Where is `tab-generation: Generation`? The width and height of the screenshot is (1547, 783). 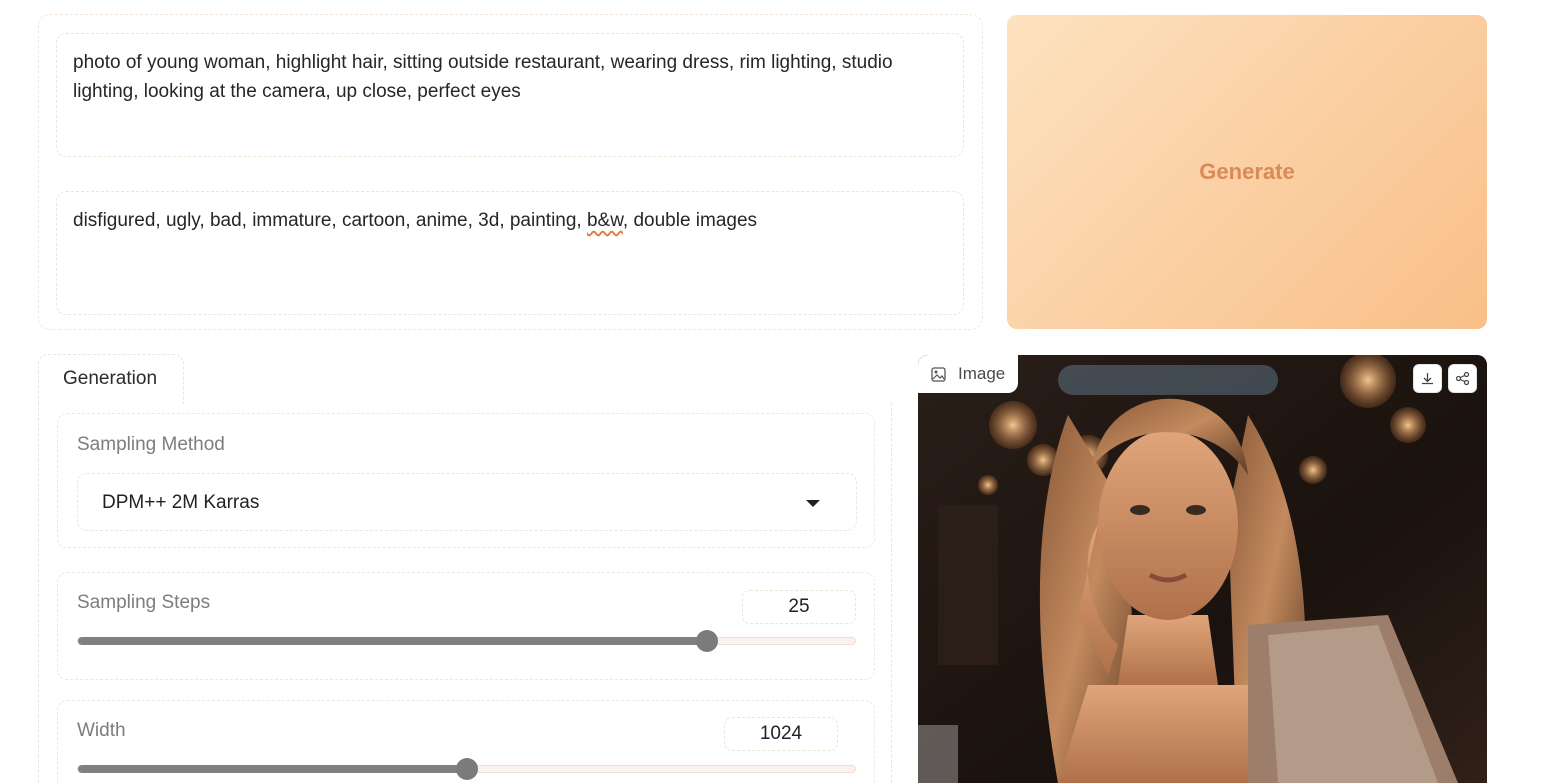 tab-generation: Generation is located at coordinates (111, 379).